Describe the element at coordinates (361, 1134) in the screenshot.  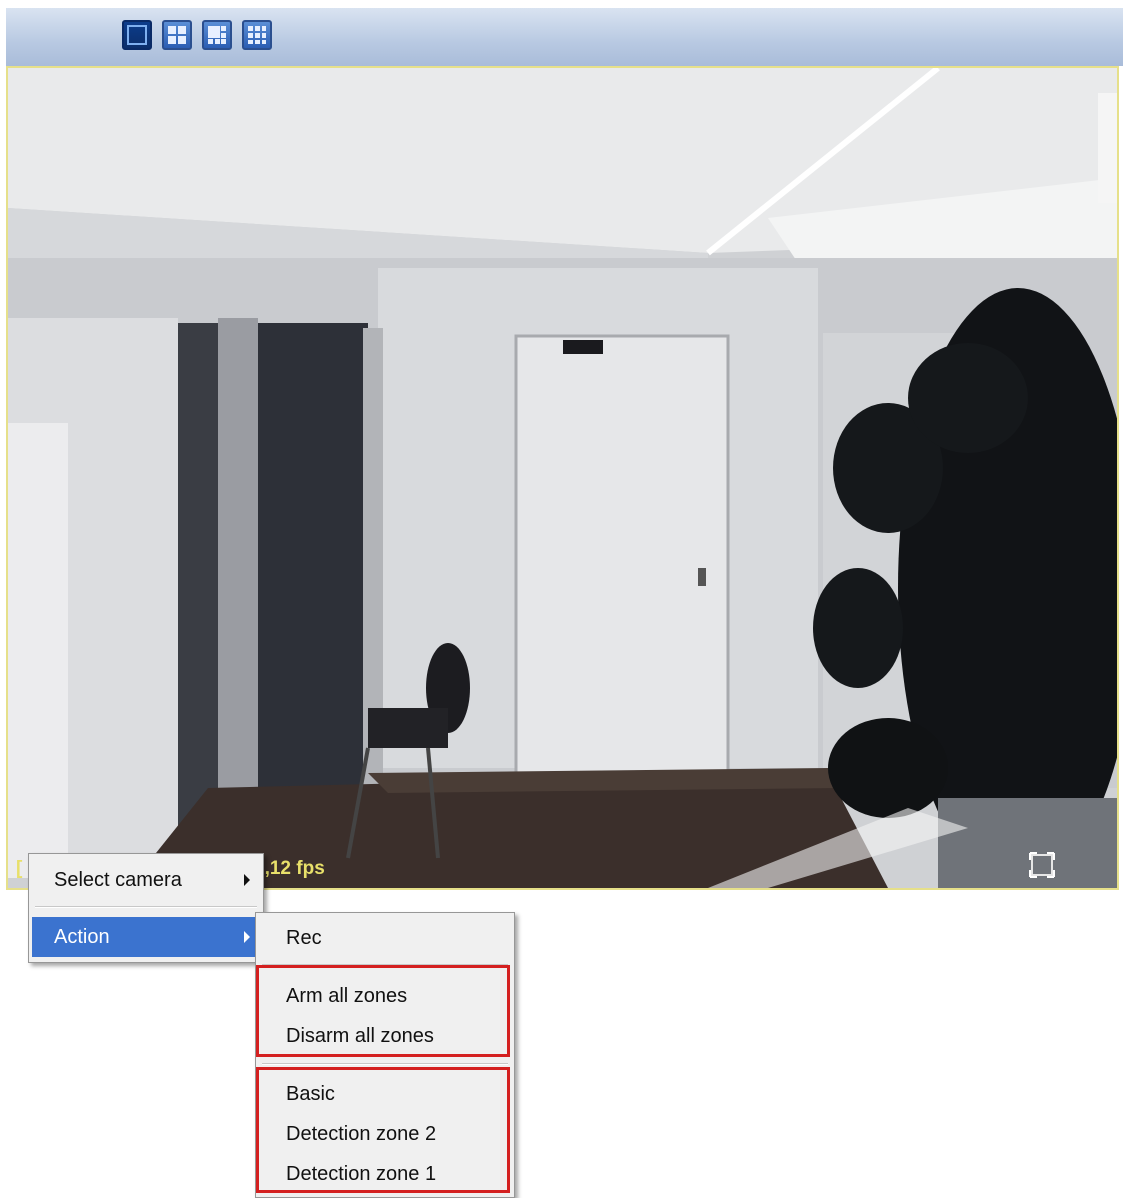
I see `menu-item-label: Detection zone 2` at that location.